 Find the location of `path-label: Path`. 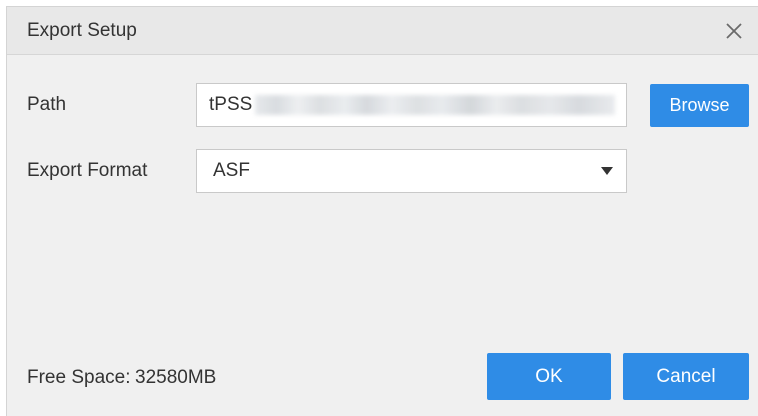

path-label: Path is located at coordinates (47, 104).